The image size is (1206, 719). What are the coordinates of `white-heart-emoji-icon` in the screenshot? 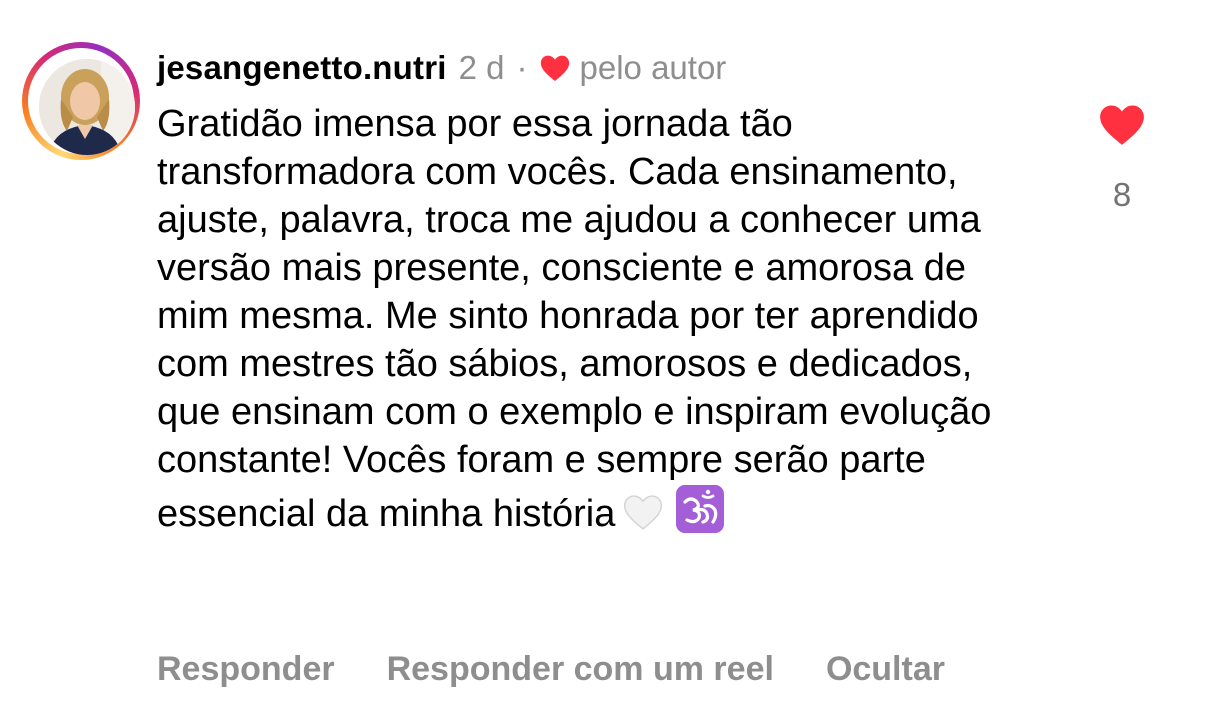 It's located at (643, 512).